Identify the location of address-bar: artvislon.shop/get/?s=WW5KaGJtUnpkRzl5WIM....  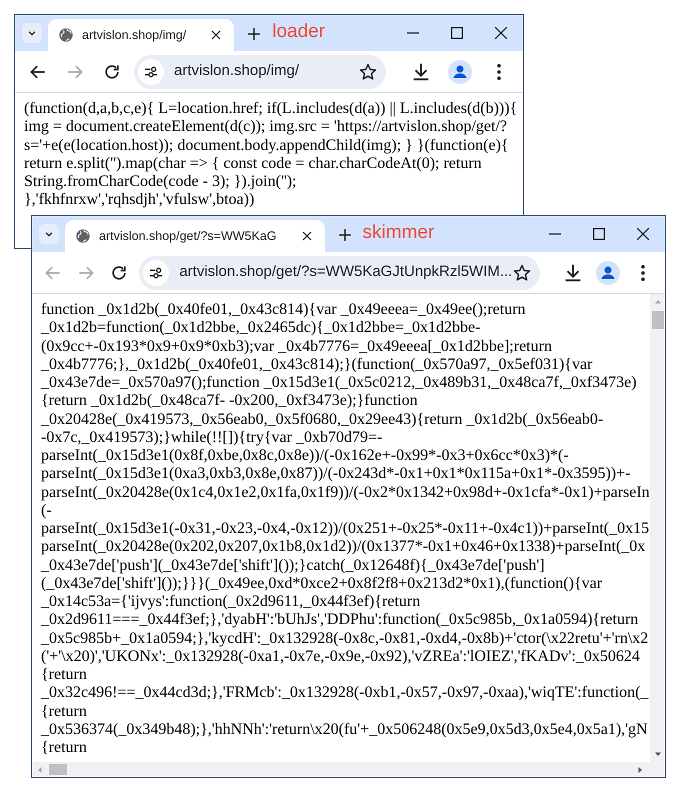
(339, 273).